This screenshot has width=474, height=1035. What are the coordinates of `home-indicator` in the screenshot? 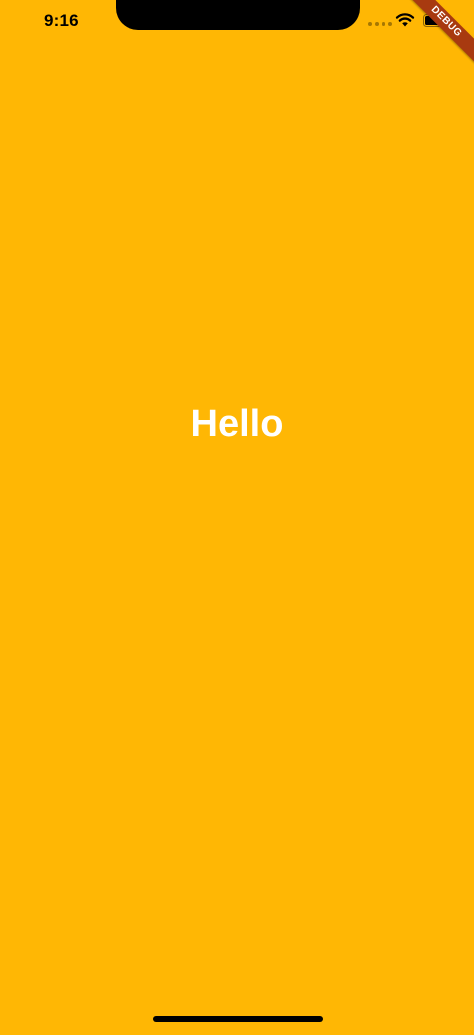 It's located at (238, 1019).